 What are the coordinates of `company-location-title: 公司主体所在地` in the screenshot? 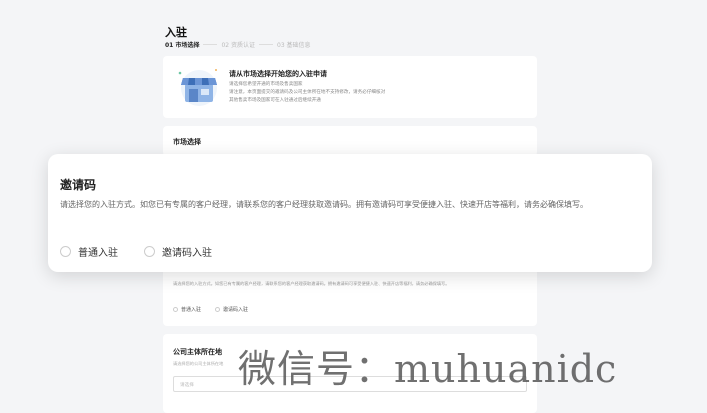 It's located at (197, 352).